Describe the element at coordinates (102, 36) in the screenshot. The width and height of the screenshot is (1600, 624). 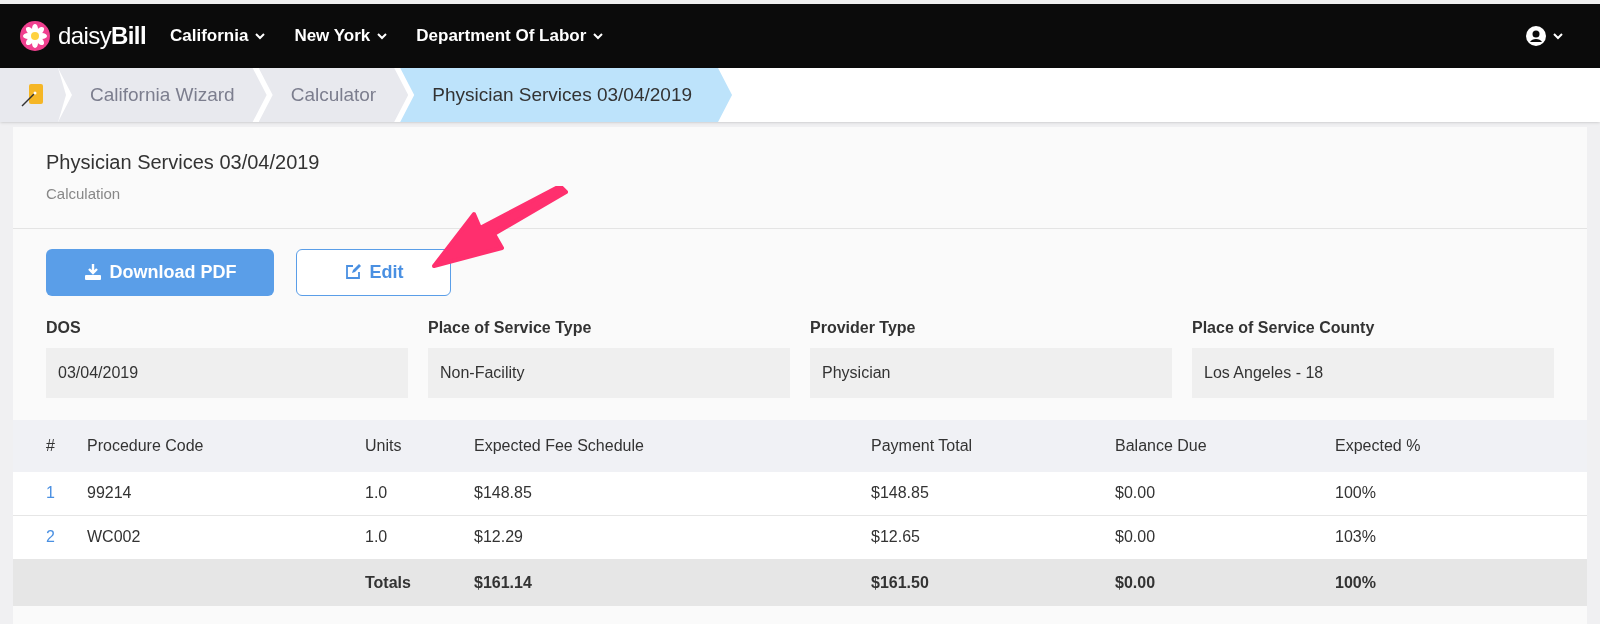
I see `logo-text: daisyBill` at that location.